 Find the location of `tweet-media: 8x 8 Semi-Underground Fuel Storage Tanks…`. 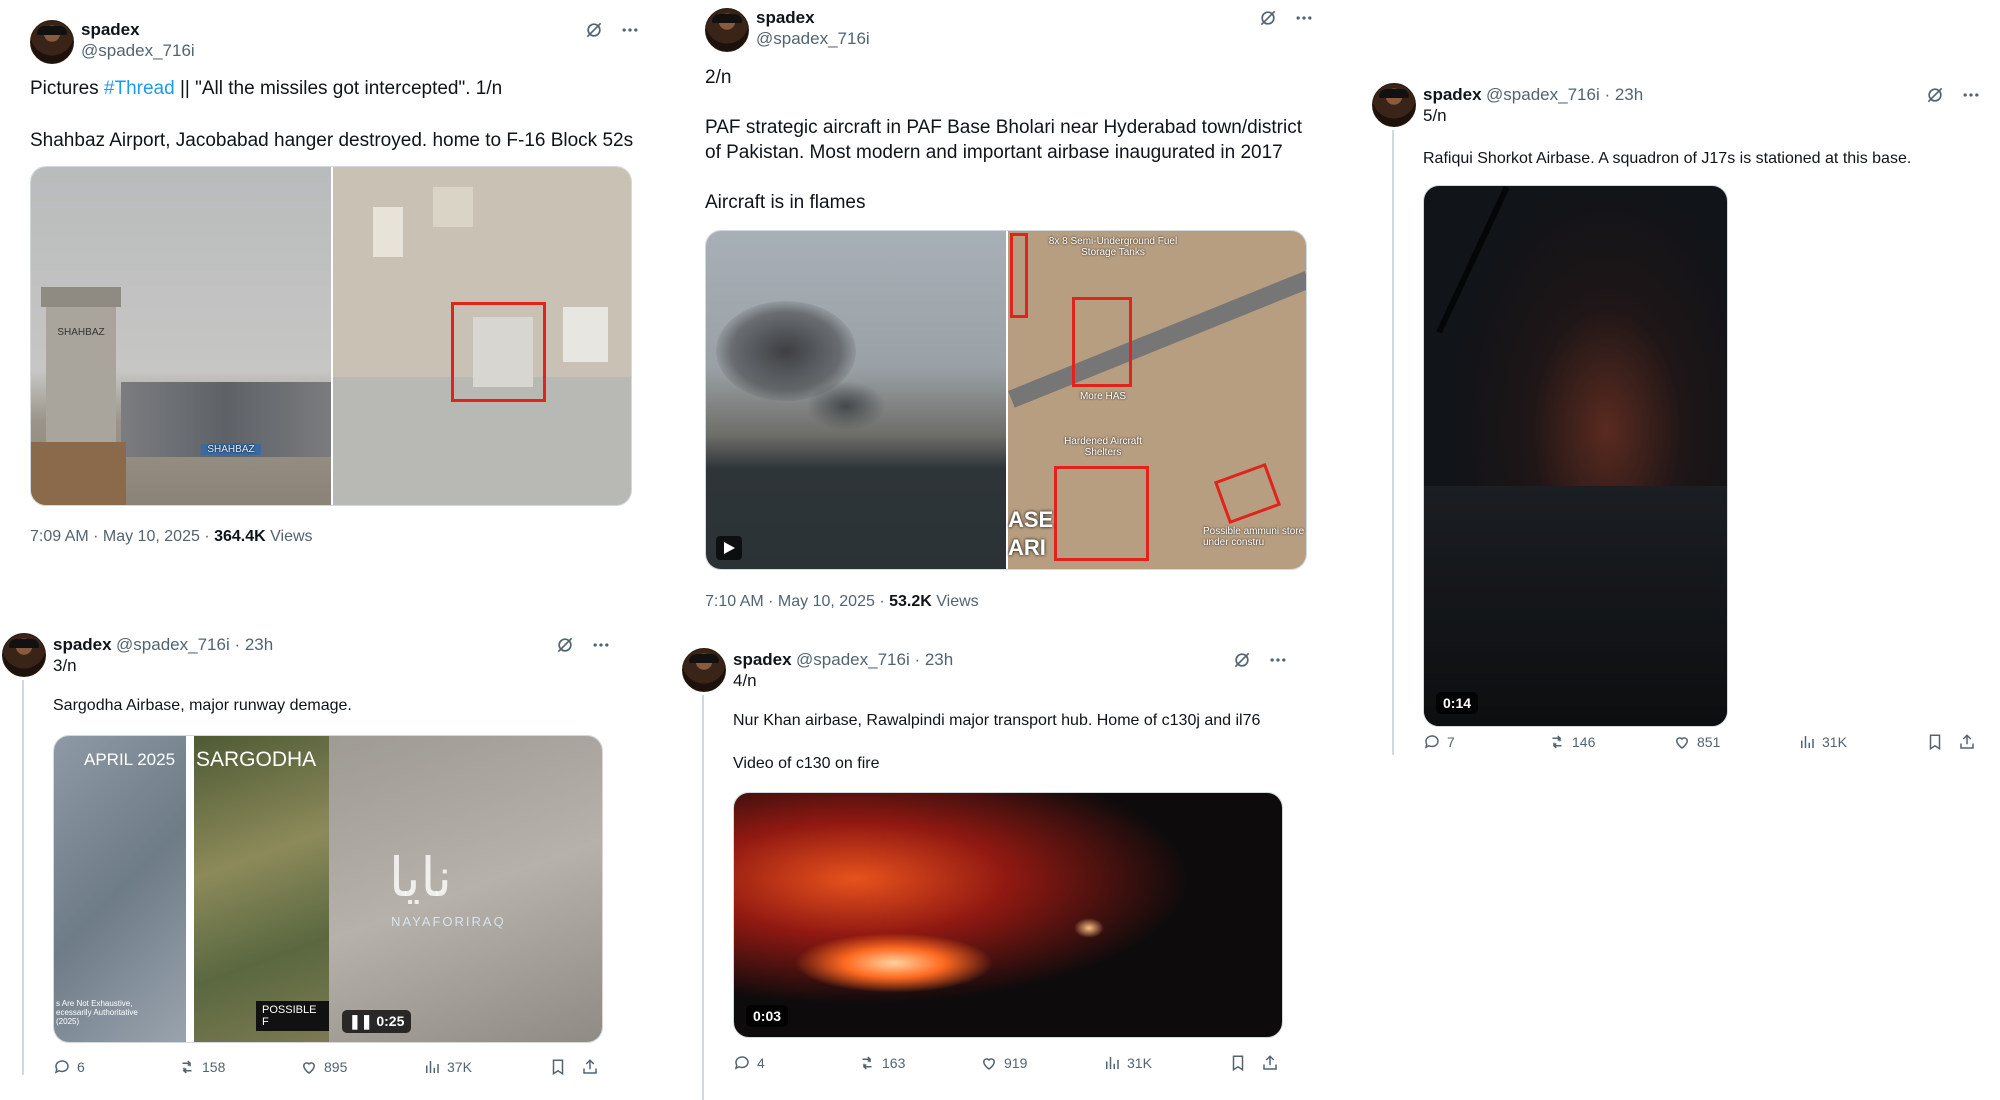

tweet-media: 8x 8 Semi-Underground Fuel Storage Tanks… is located at coordinates (1006, 400).